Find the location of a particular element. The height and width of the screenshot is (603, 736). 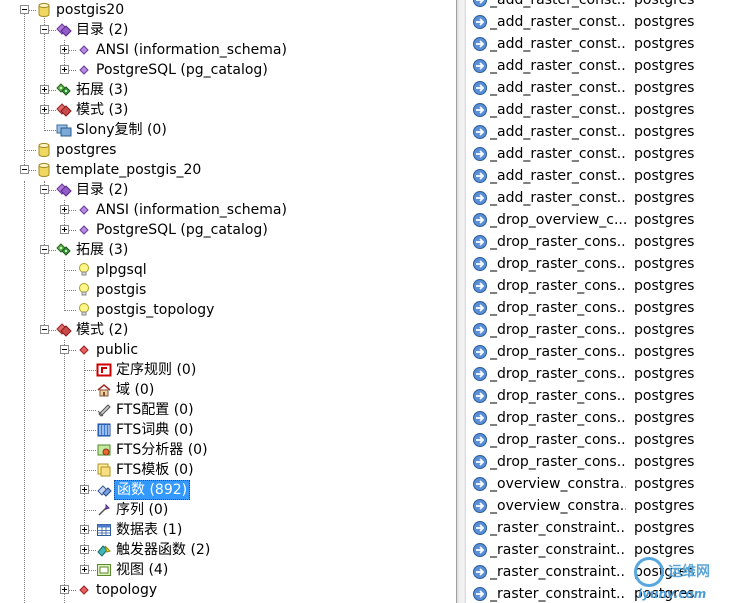

tree-node-fts-parsers: FTS分析器 (0) is located at coordinates (228, 450).